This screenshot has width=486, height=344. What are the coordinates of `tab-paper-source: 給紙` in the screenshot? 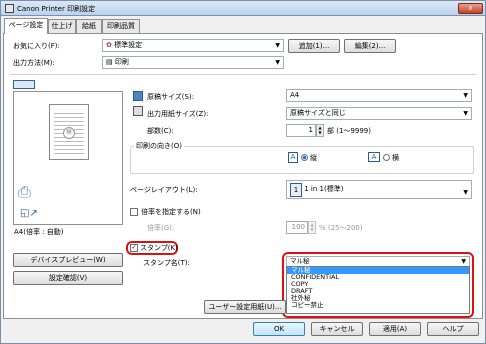 It's located at (89, 26).